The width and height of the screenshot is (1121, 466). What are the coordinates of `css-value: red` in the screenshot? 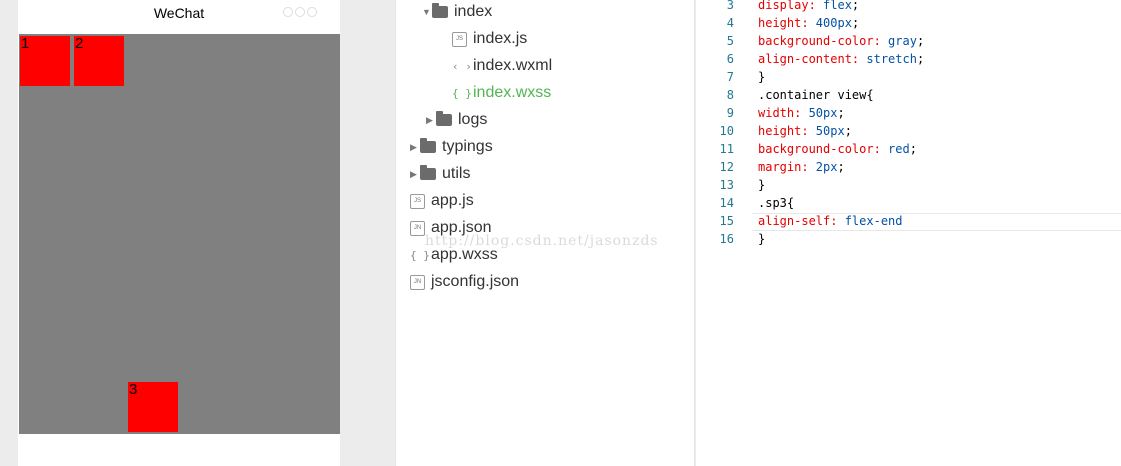 It's located at (895, 149).